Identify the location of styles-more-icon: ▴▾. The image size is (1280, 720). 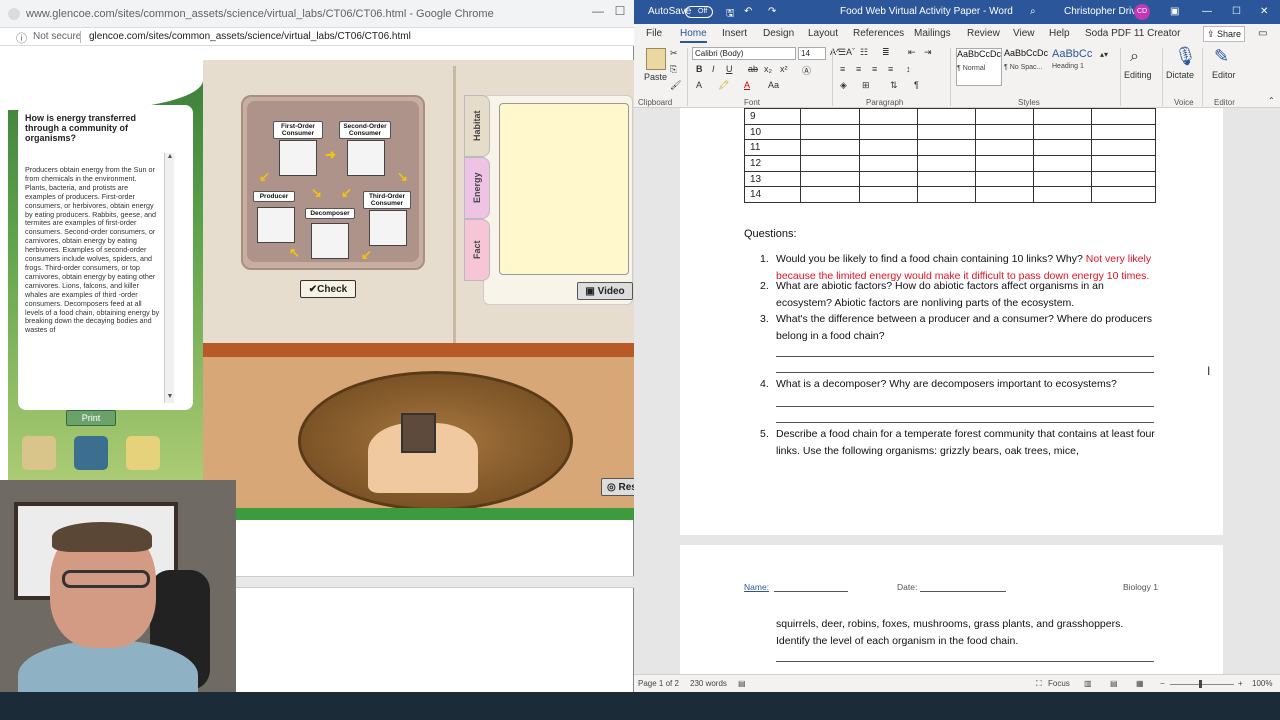
(1104, 54).